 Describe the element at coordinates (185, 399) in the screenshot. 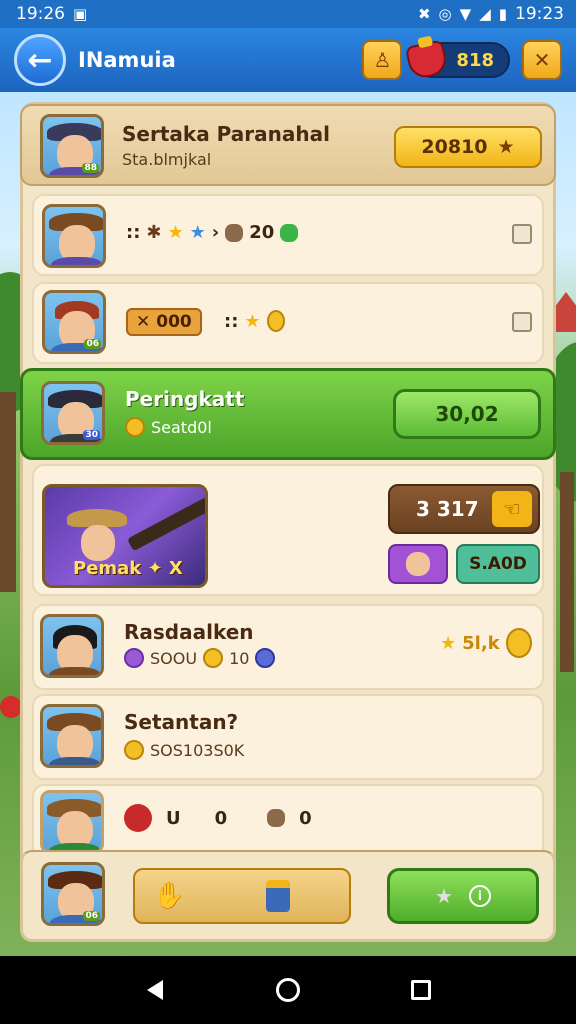

I see `player-name: Peringkatt` at that location.